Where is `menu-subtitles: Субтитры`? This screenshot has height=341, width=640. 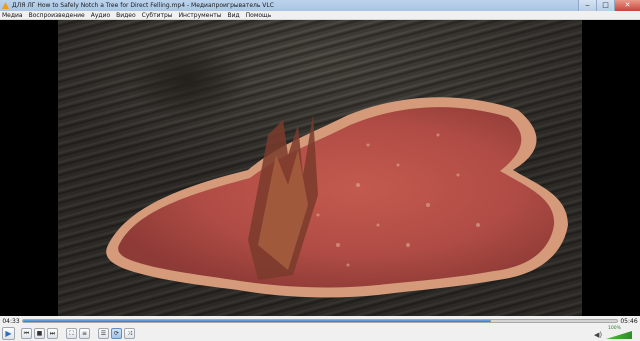
menu-subtitles: Субтитры is located at coordinates (157, 15).